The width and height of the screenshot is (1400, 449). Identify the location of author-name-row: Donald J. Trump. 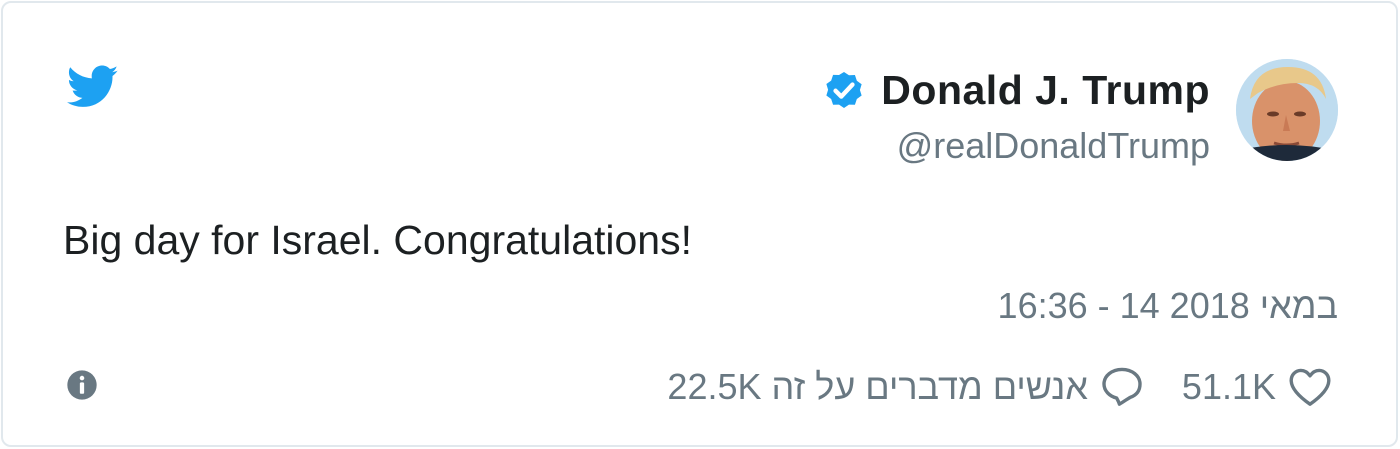
(1015, 90).